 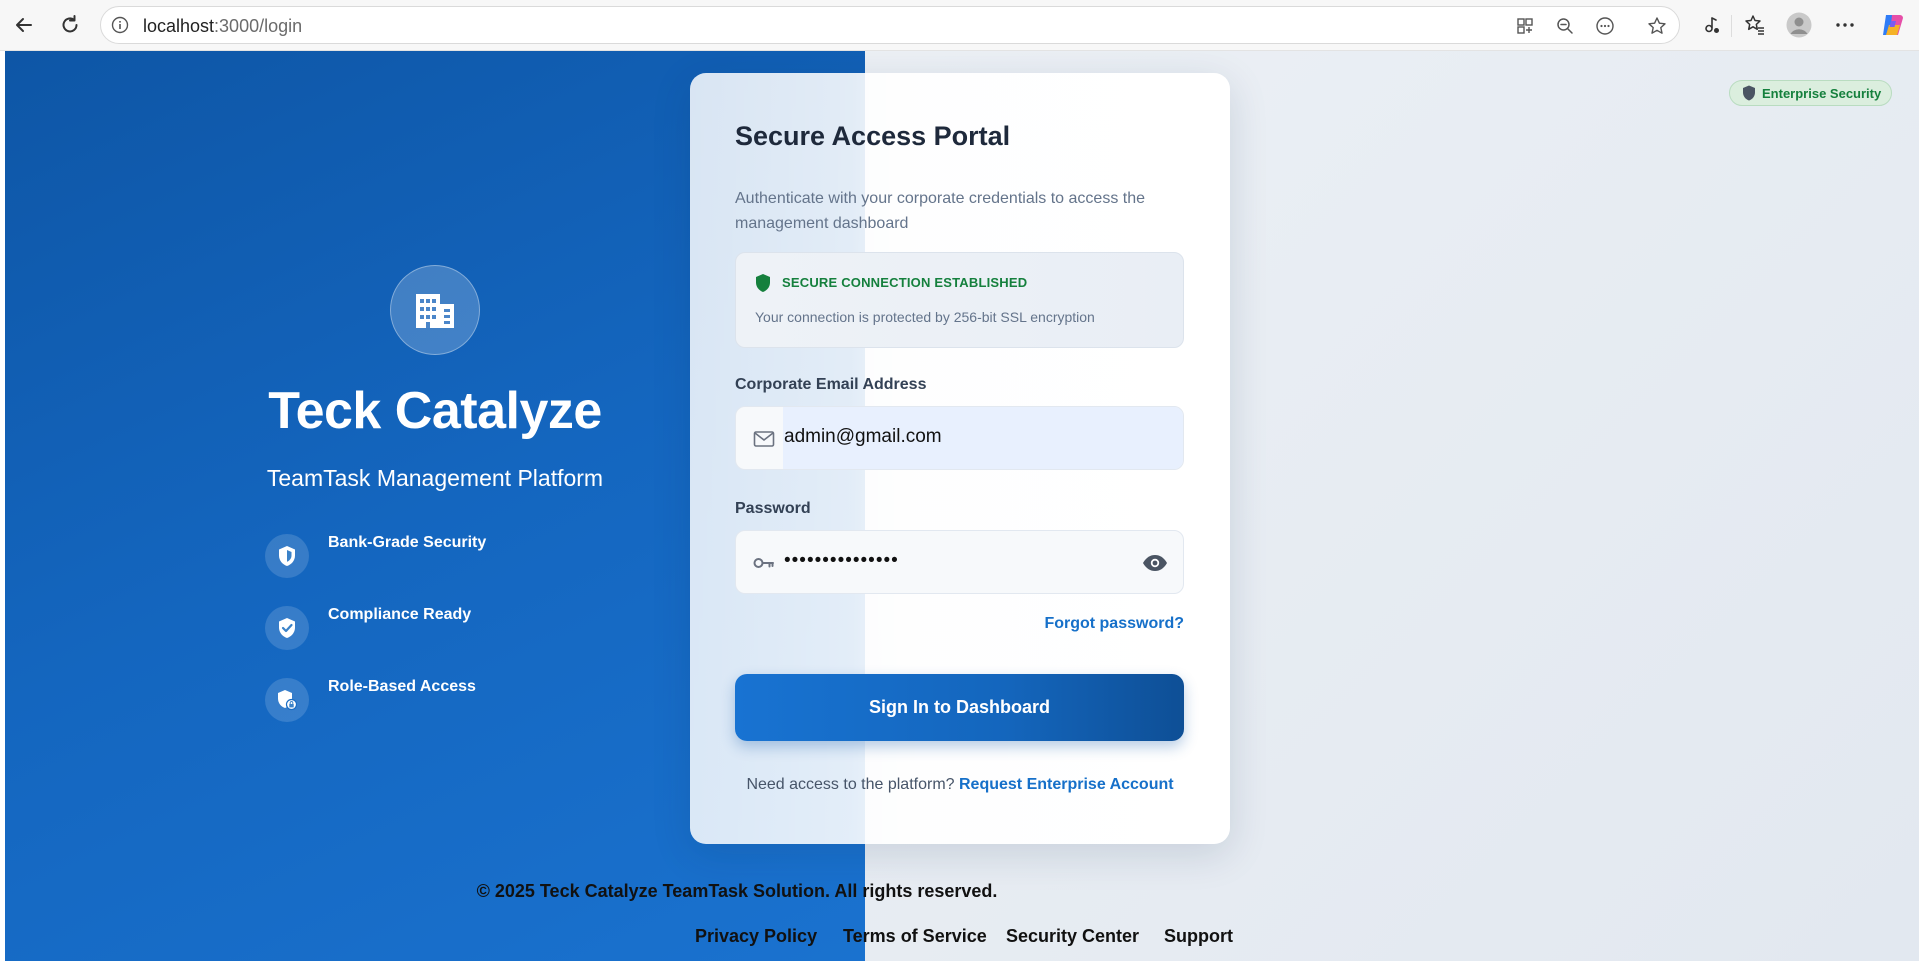 What do you see at coordinates (915, 936) in the screenshot?
I see `terms-of-service-link: Terms of Service` at bounding box center [915, 936].